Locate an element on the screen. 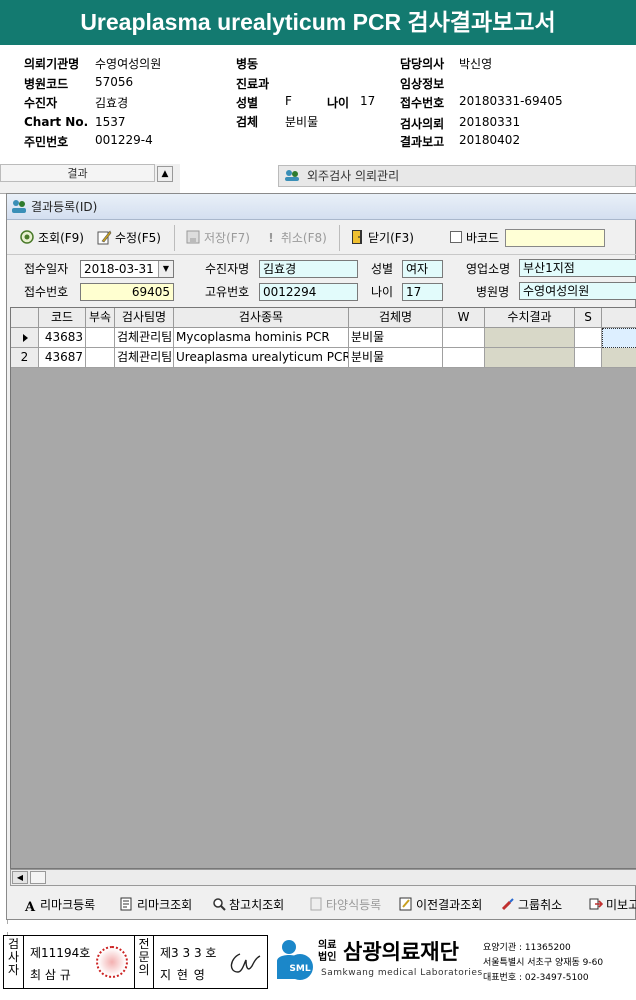  font-a-icon: A is located at coordinates (30, 907).